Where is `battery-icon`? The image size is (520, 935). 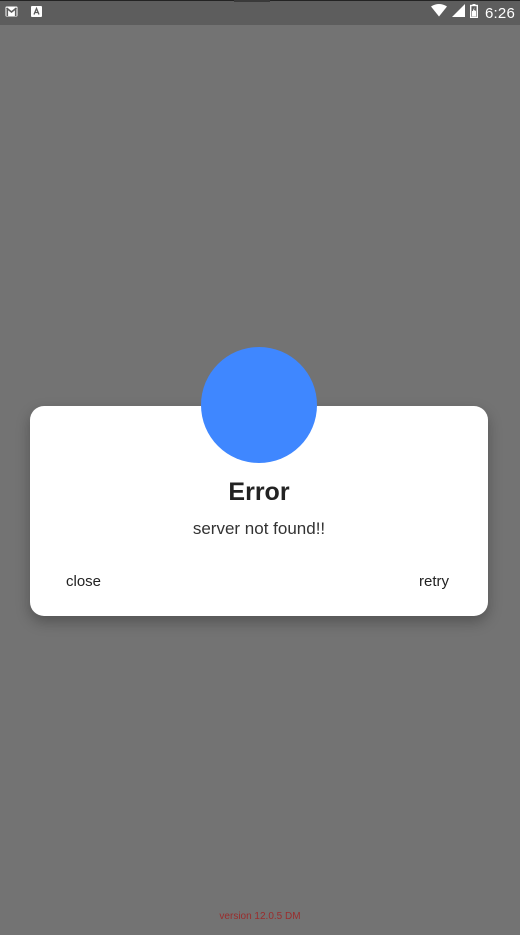
battery-icon is located at coordinates (473, 13).